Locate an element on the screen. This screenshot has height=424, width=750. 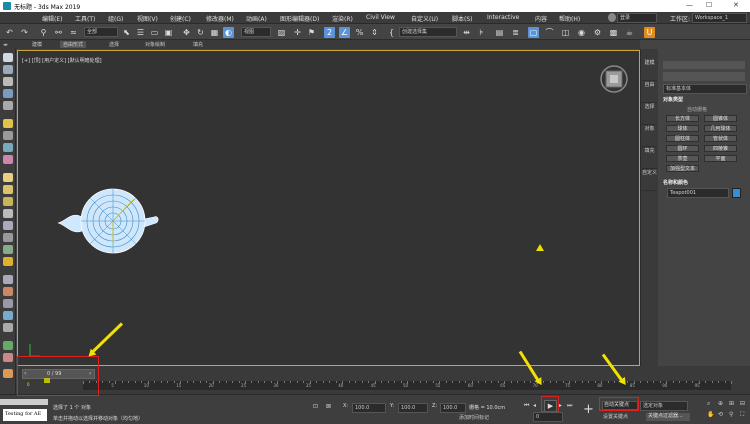
select-by-name-icon: ☰ is located at coordinates (140, 32).